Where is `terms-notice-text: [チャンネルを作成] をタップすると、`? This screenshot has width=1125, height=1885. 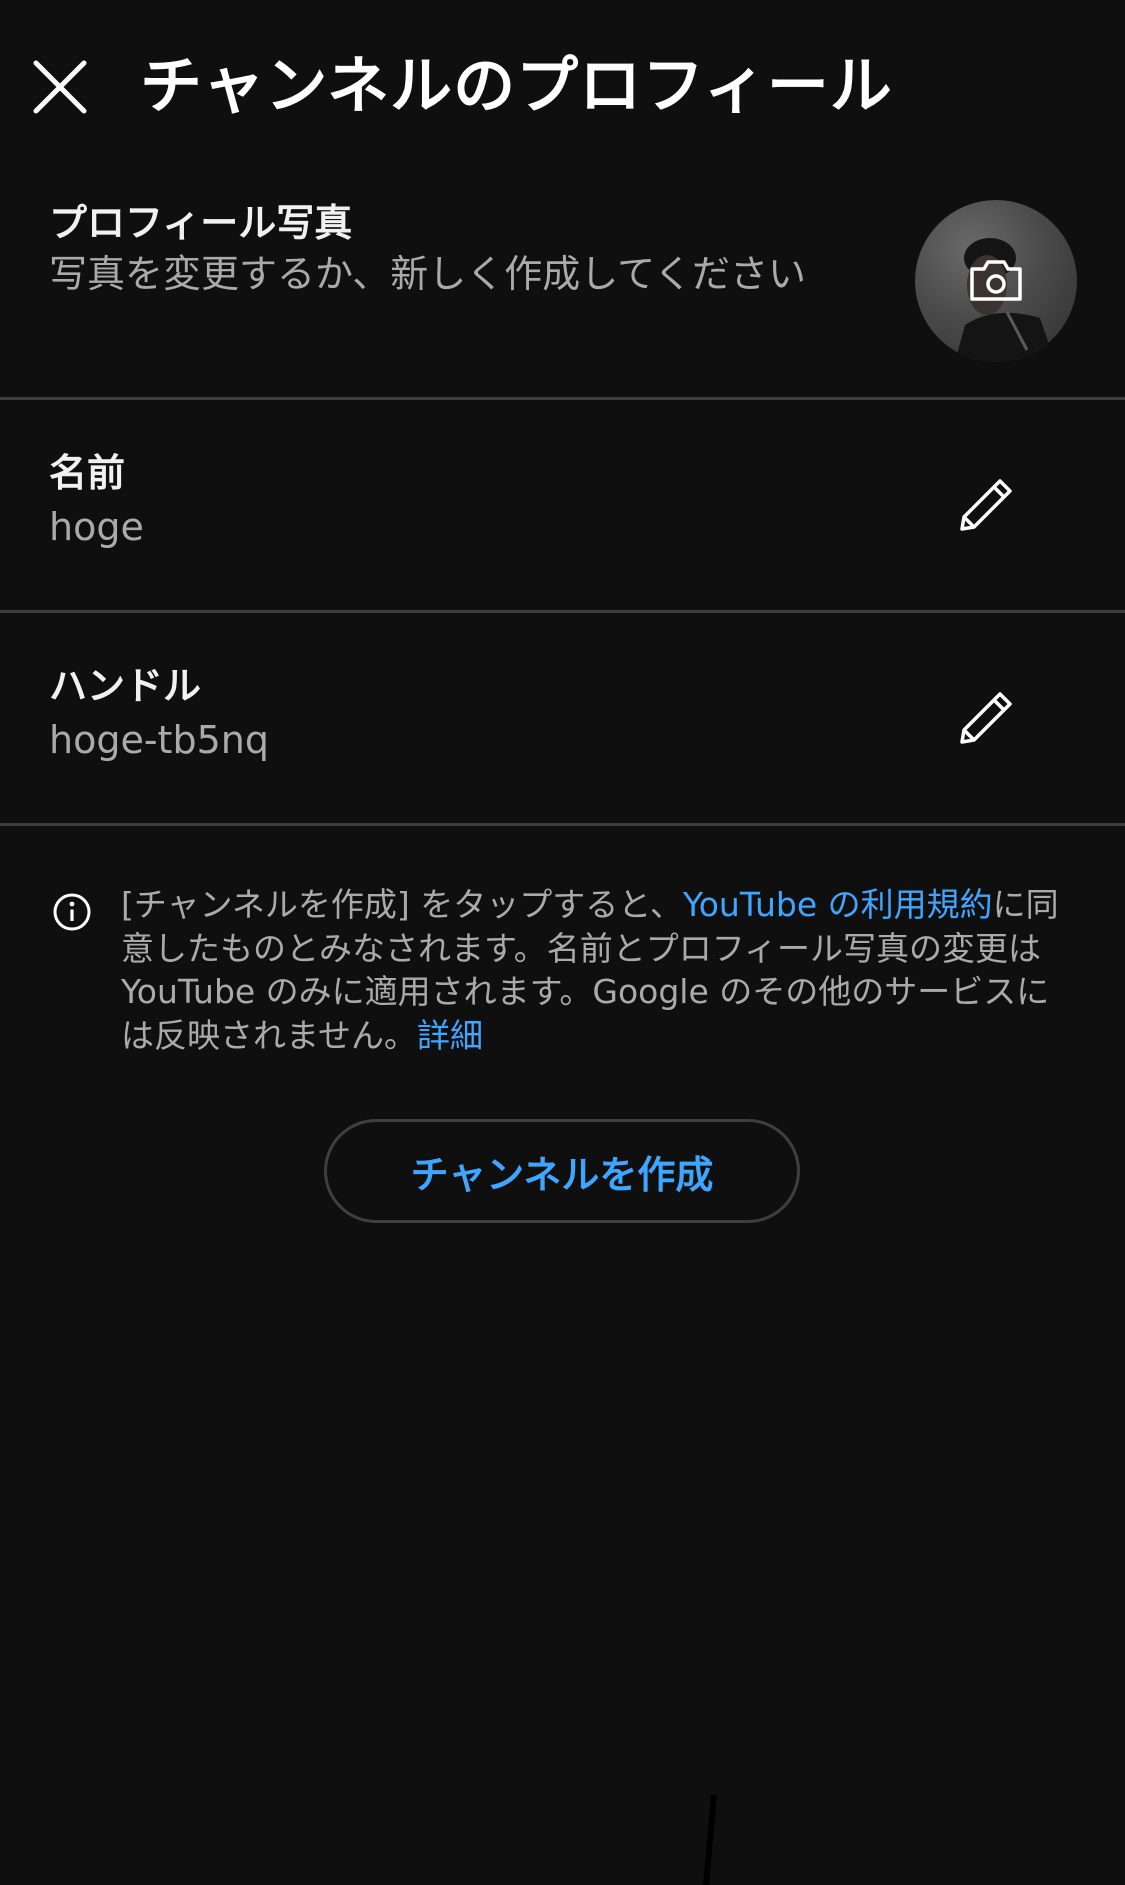 terms-notice-text: [チャンネルを作成] をタップすると、 is located at coordinates (402, 904).